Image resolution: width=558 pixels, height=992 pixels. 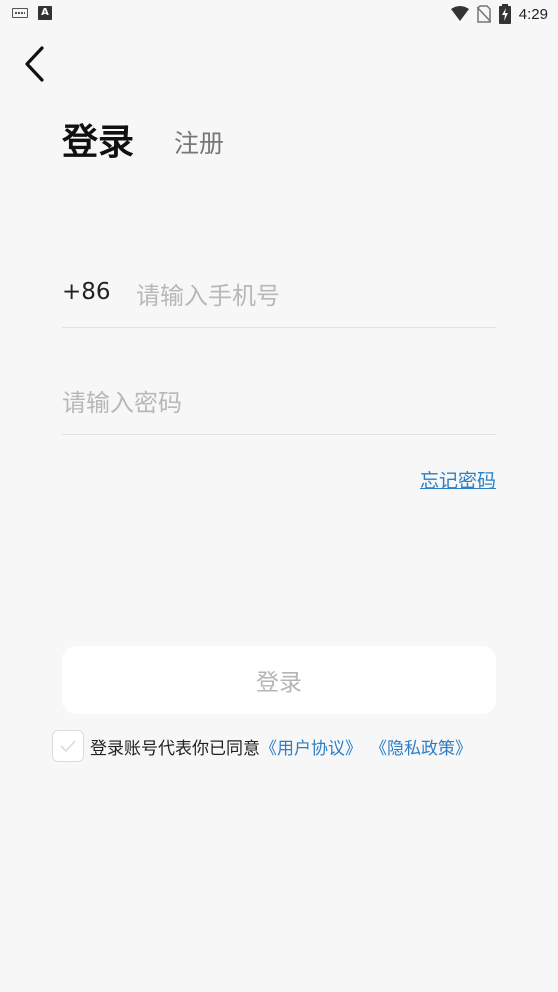 What do you see at coordinates (533, 14) in the screenshot?
I see `status-time: 4:29` at bounding box center [533, 14].